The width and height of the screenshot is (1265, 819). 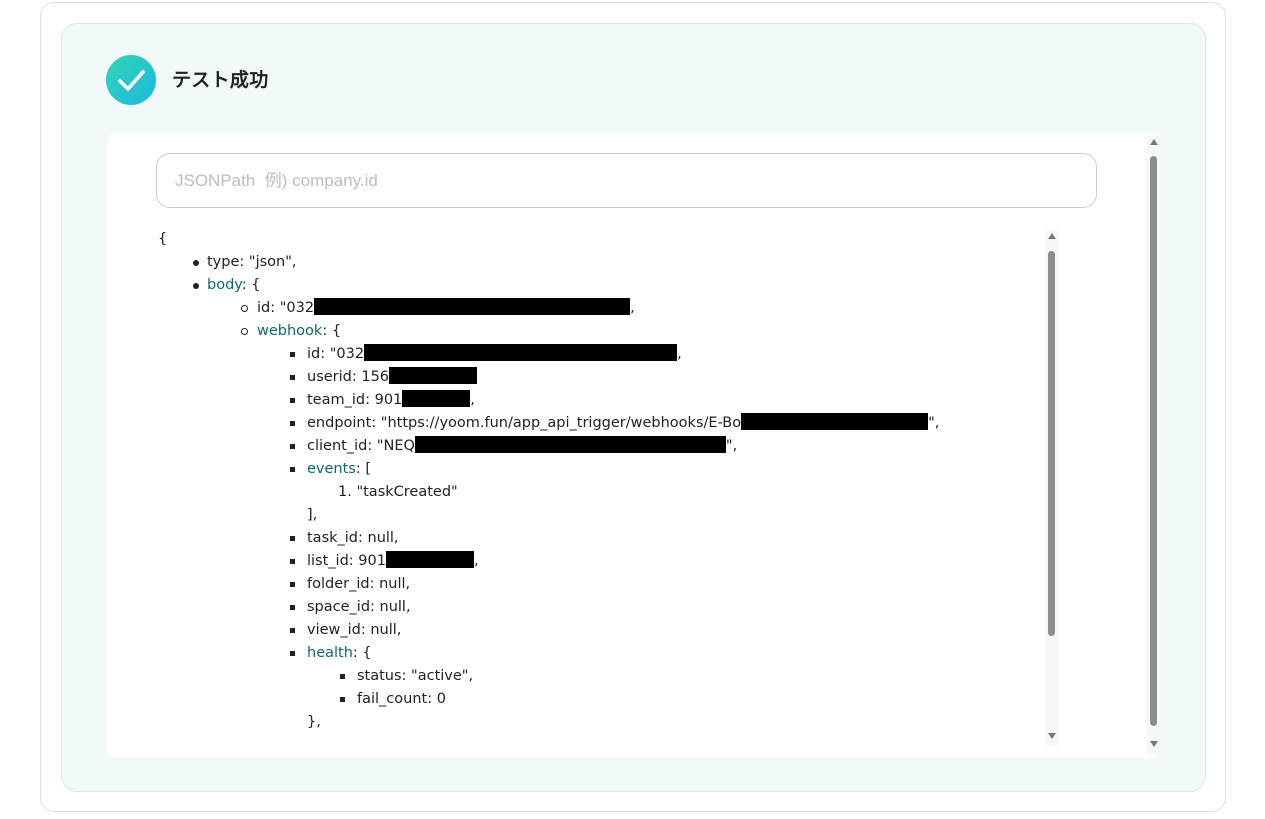 What do you see at coordinates (384, 561) in the screenshot?
I see `json-line-list-id: list_id: 901,` at bounding box center [384, 561].